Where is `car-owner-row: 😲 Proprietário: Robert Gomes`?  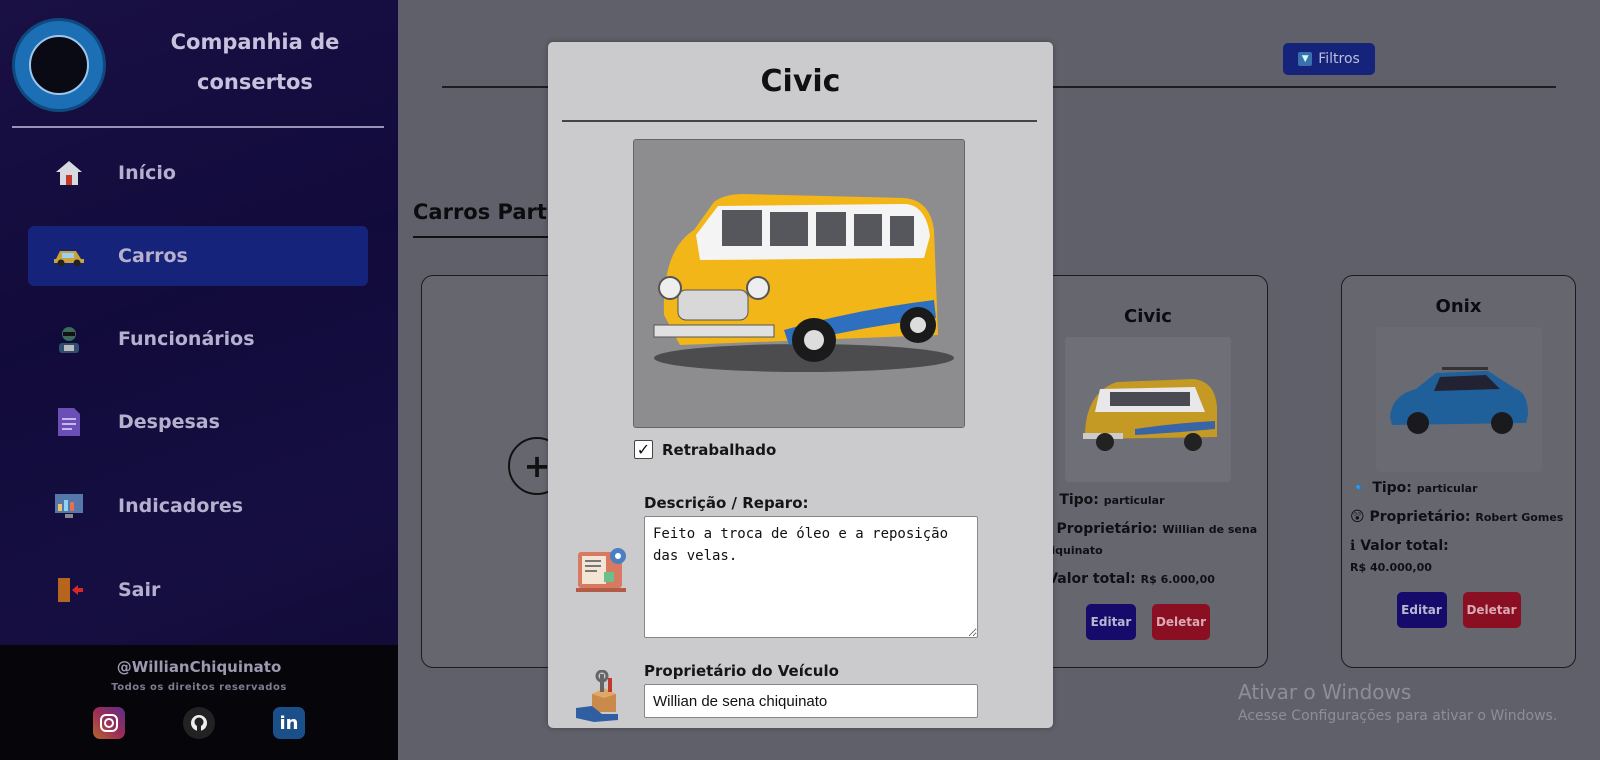
car-owner-row: 😲 Proprietário: Robert Gomes is located at coordinates (1457, 517).